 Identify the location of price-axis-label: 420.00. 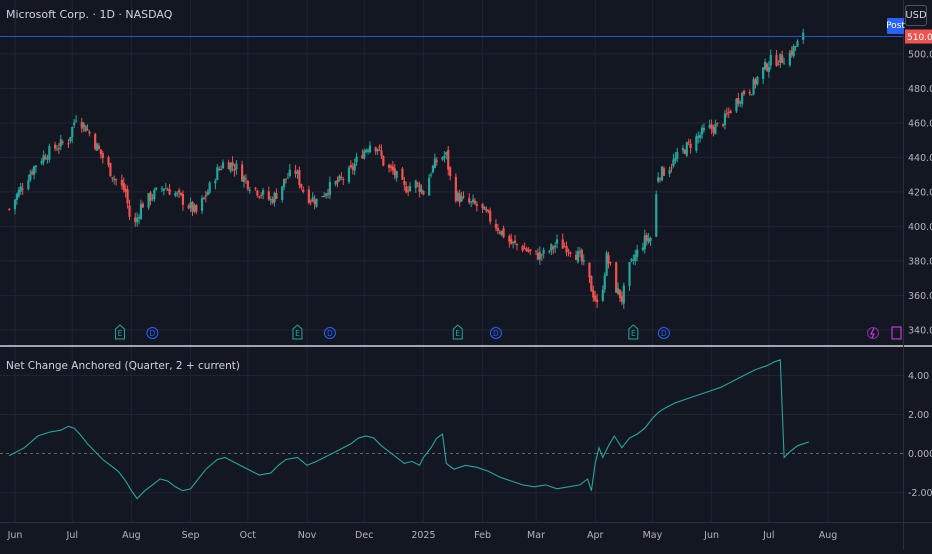
(920, 192).